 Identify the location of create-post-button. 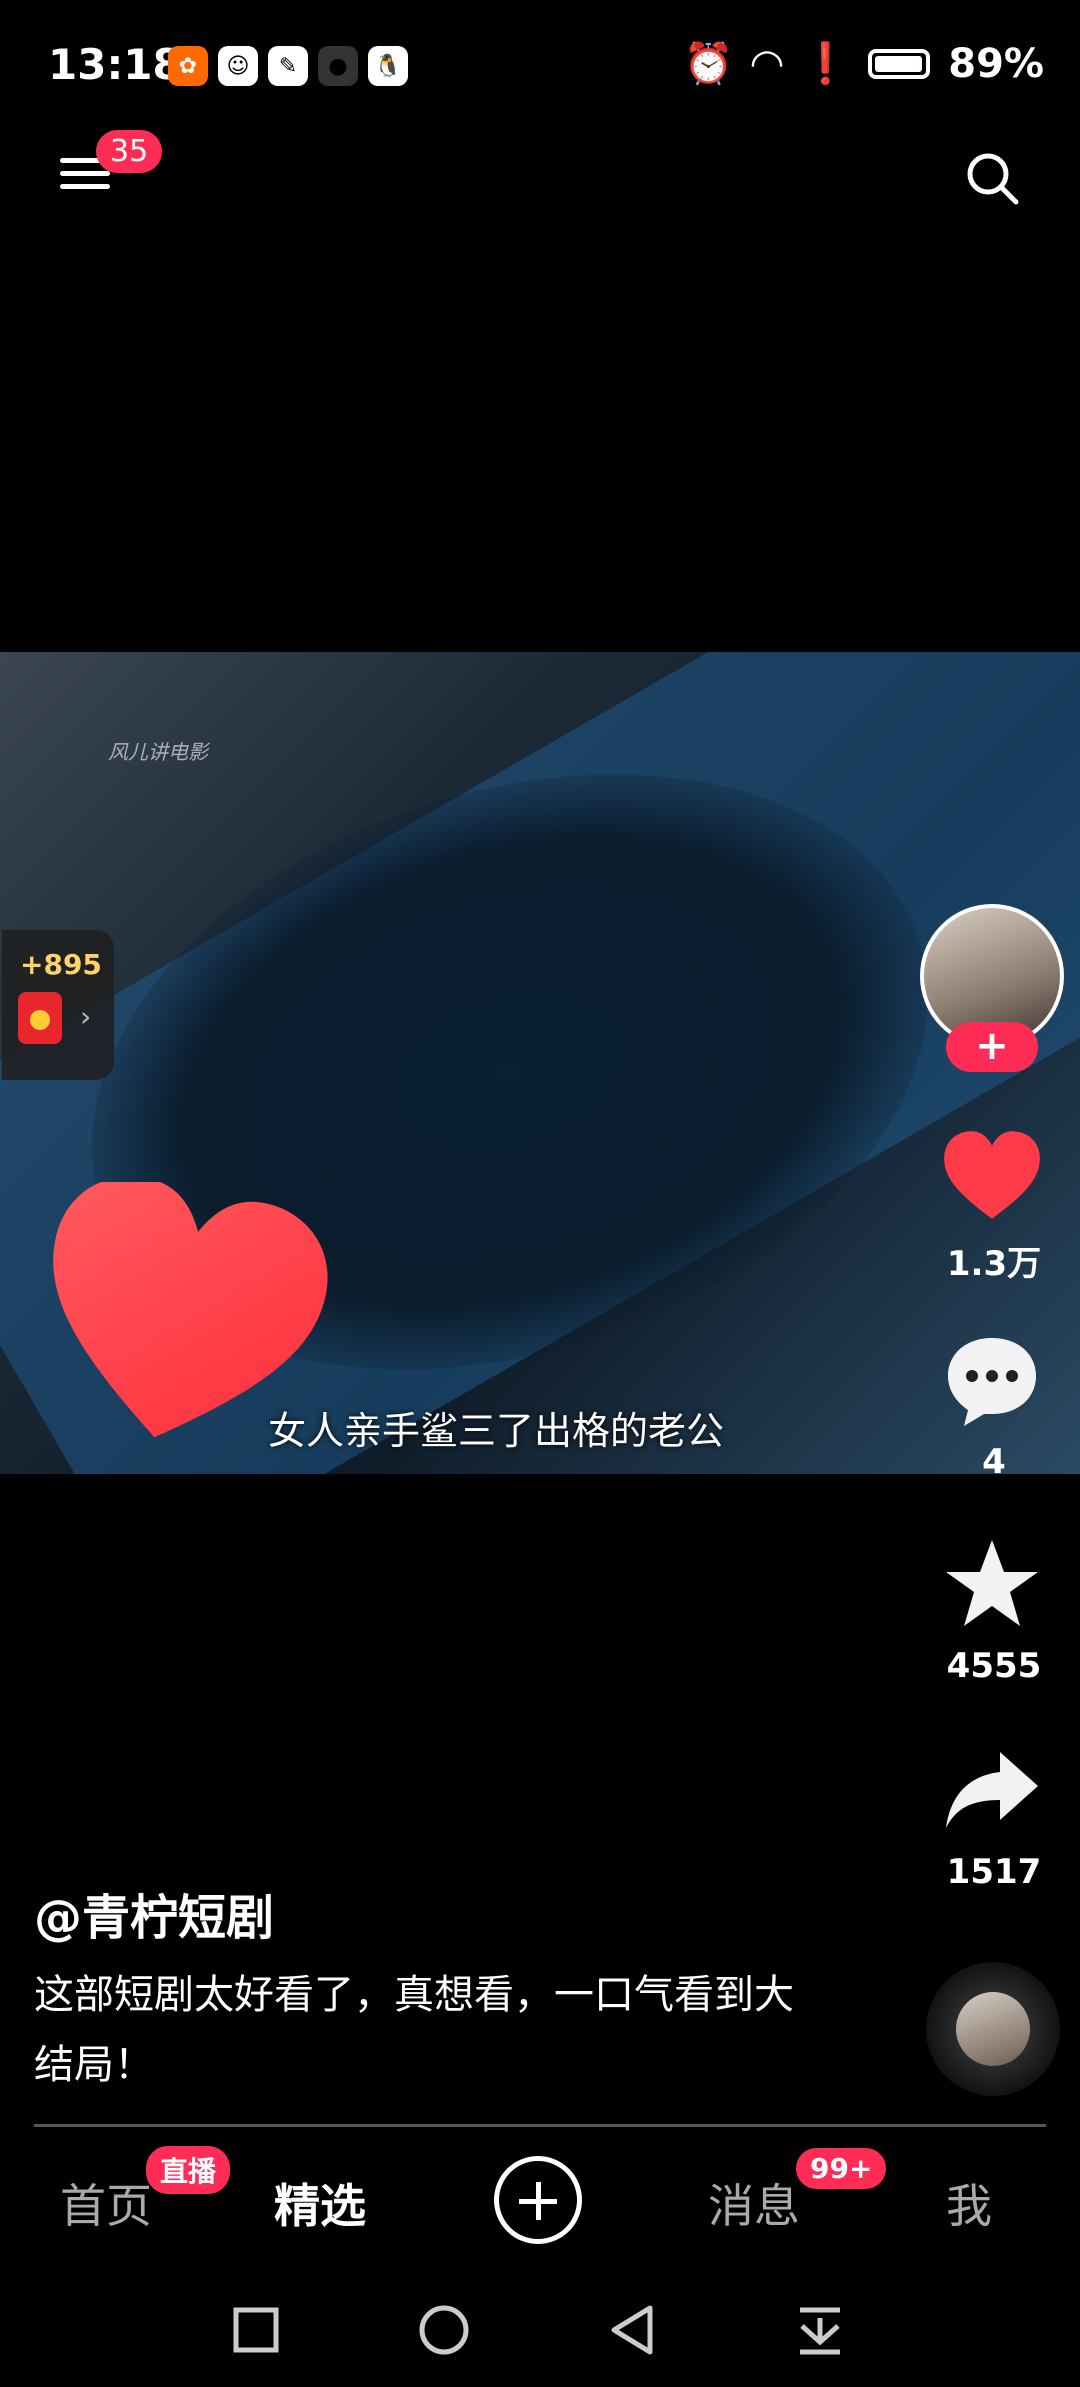
(538, 2200).